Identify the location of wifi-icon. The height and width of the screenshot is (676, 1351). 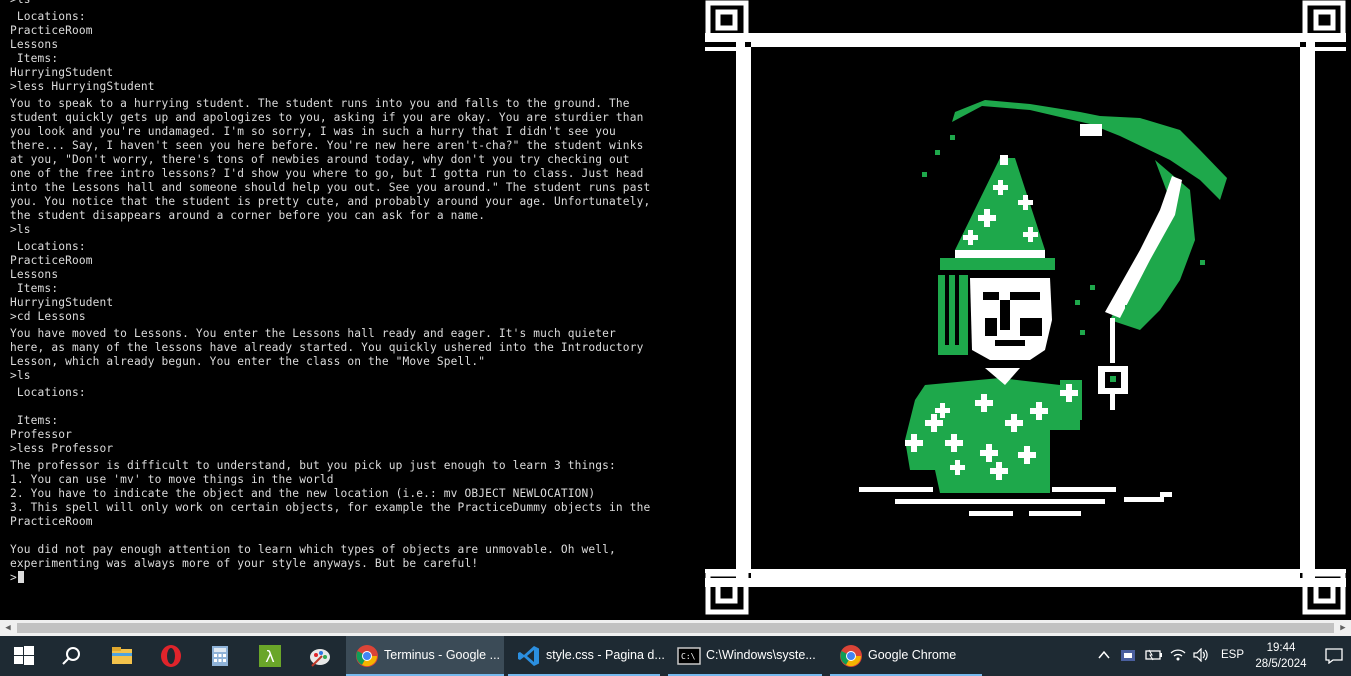
(1178, 656).